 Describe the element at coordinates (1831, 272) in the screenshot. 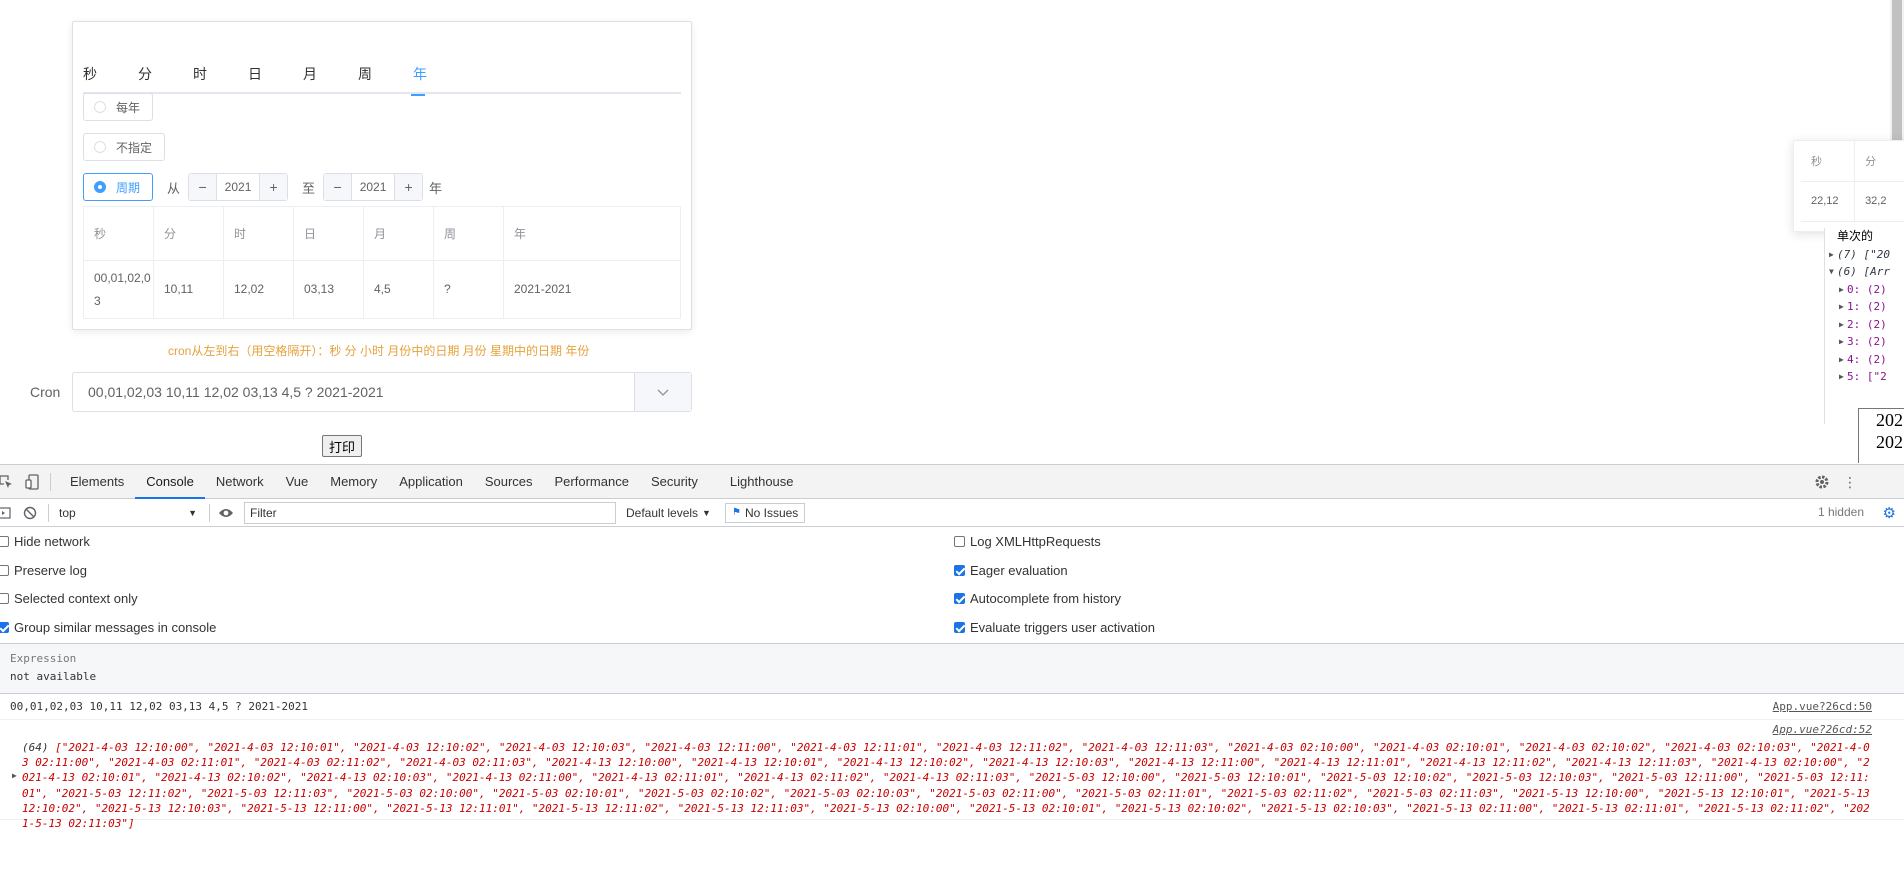

I see `triangle-down-icon: ▼` at that location.